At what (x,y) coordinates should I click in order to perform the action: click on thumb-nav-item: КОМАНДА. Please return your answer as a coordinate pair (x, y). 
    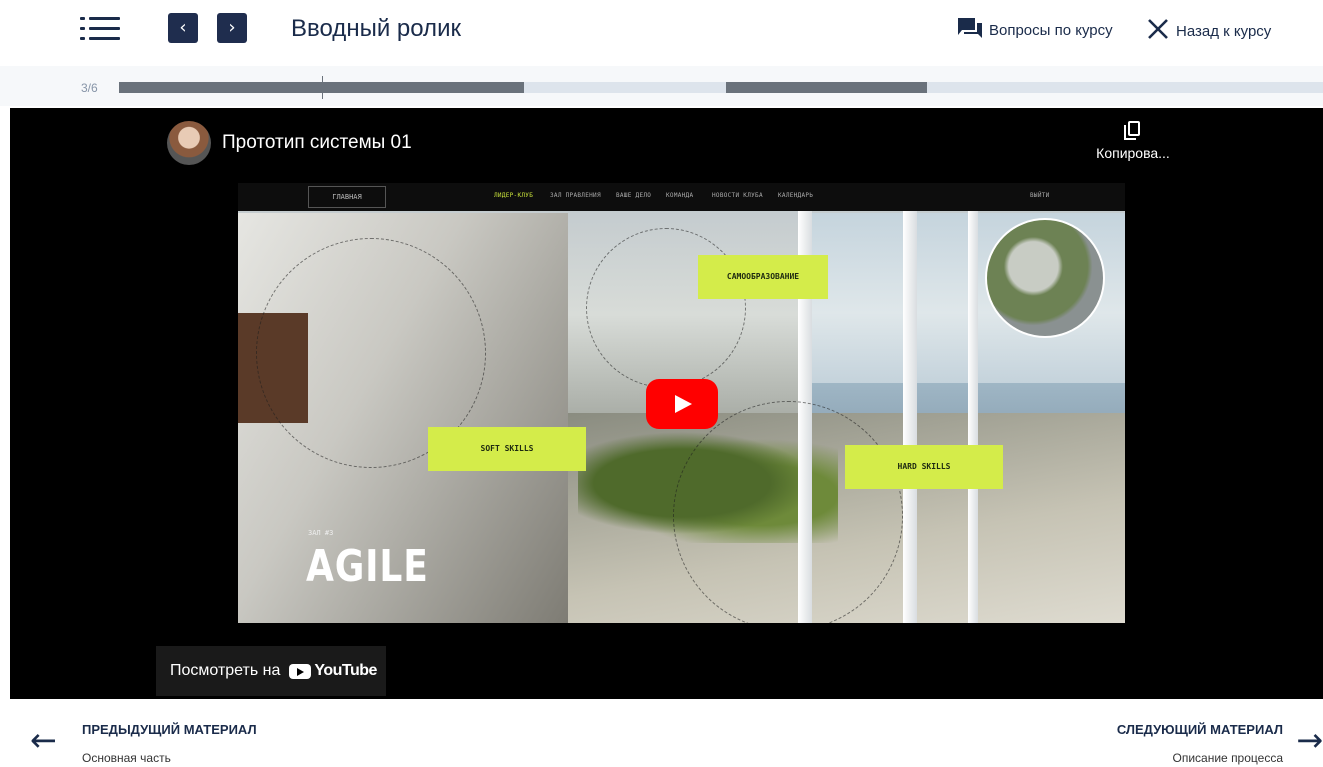
    Looking at the image, I should click on (680, 195).